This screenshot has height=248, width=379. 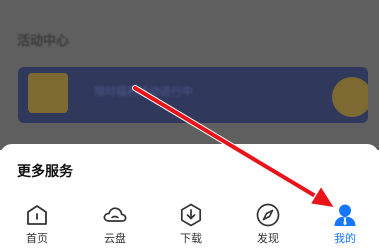 What do you see at coordinates (191, 215) in the screenshot?
I see `download-icon` at bounding box center [191, 215].